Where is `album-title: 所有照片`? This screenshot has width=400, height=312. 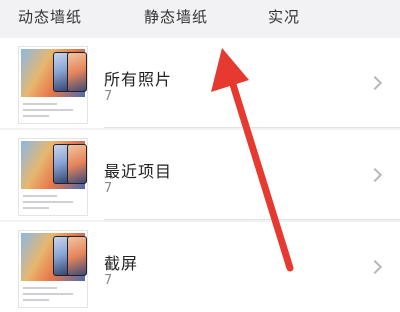 album-title: 所有照片 is located at coordinates (138, 79).